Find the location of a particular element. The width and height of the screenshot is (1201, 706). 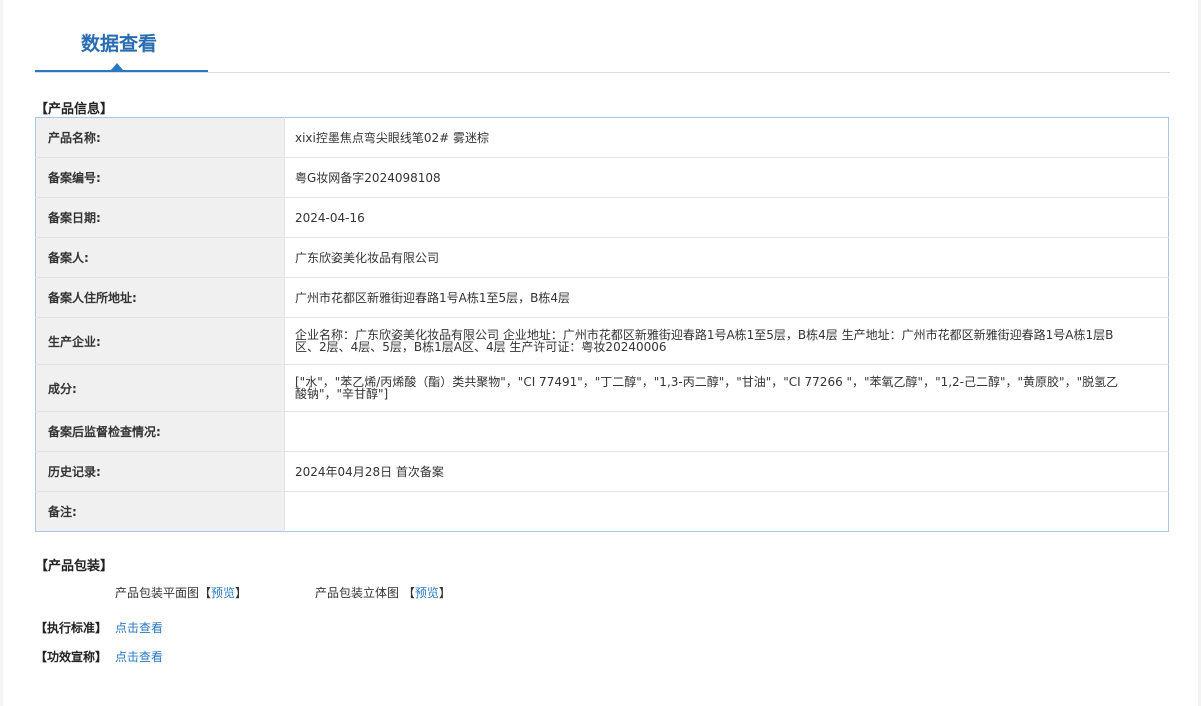

packaging-solid-label: 产品包装立体图 is located at coordinates (357, 593).